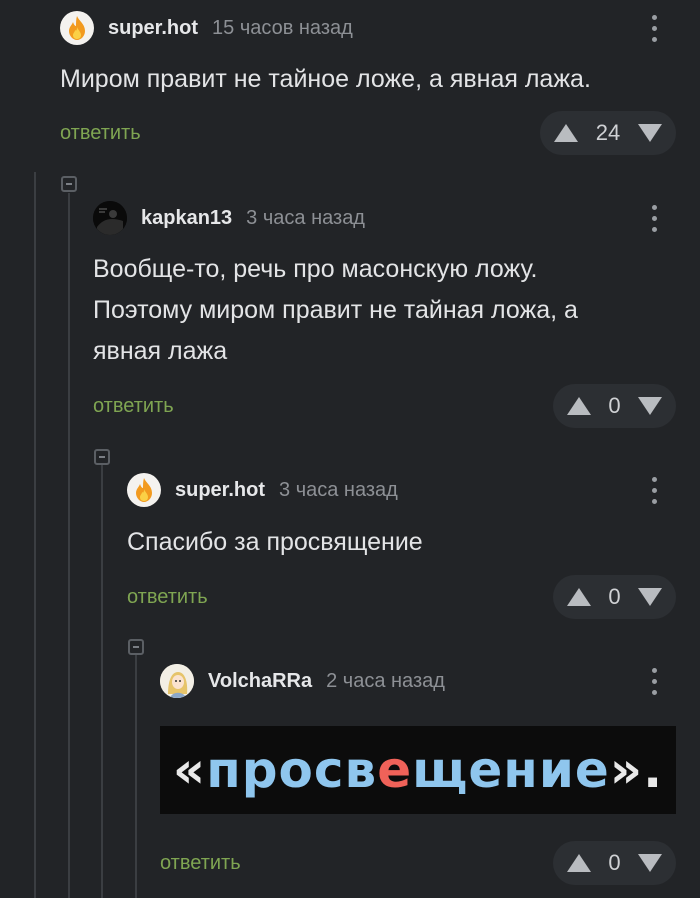  I want to click on vote-control: 24, so click(608, 133).